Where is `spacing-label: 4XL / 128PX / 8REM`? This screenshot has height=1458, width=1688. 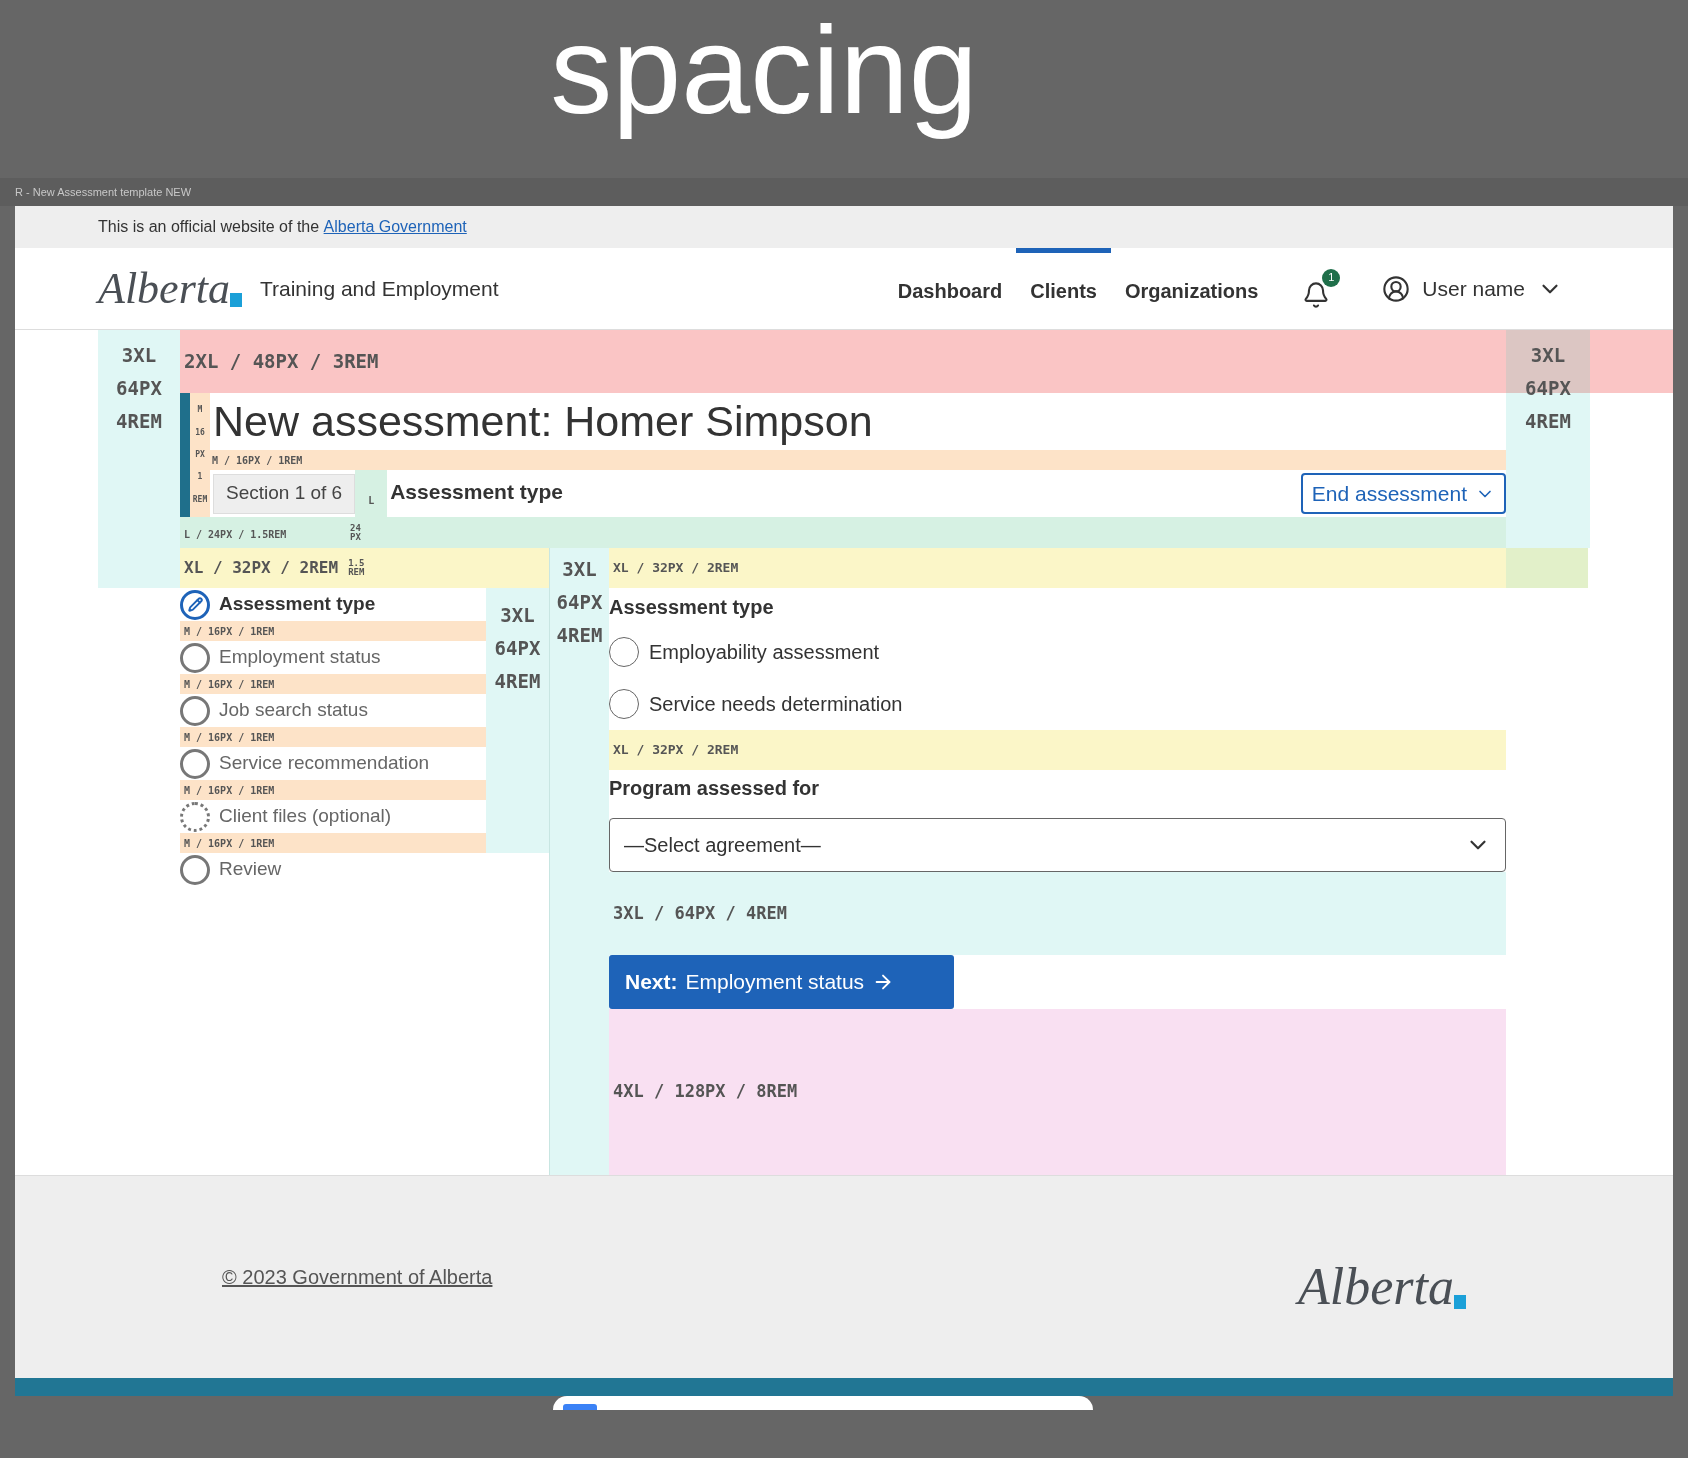 spacing-label: 4XL / 128PX / 8REM is located at coordinates (705, 1092).